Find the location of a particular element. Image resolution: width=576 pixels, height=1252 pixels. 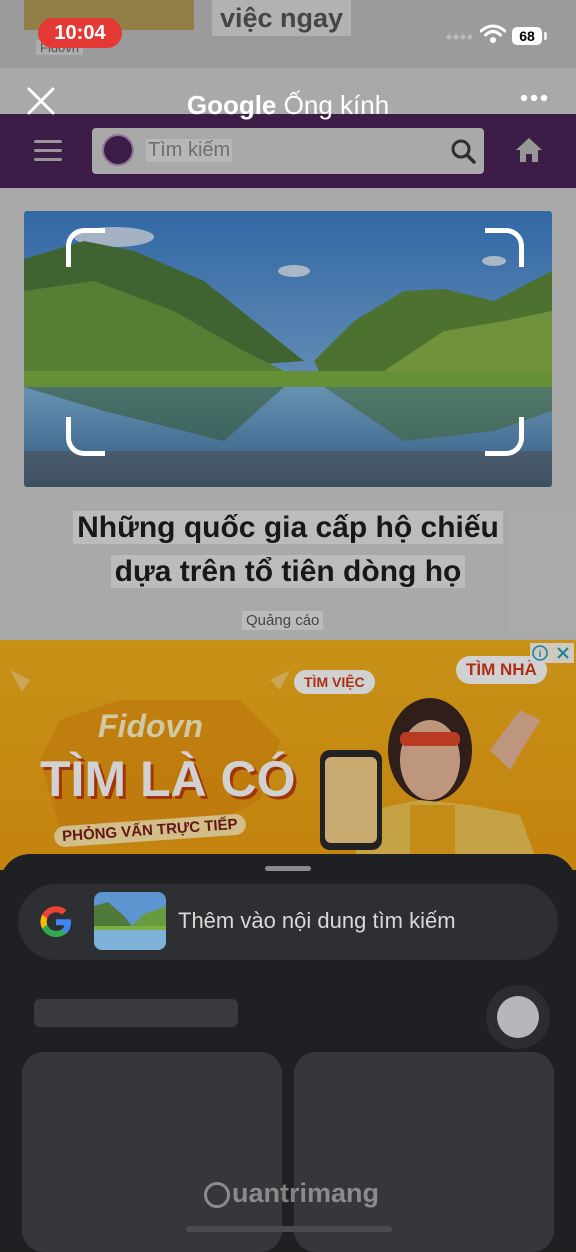

battery-indicator: 68 is located at coordinates (527, 36).